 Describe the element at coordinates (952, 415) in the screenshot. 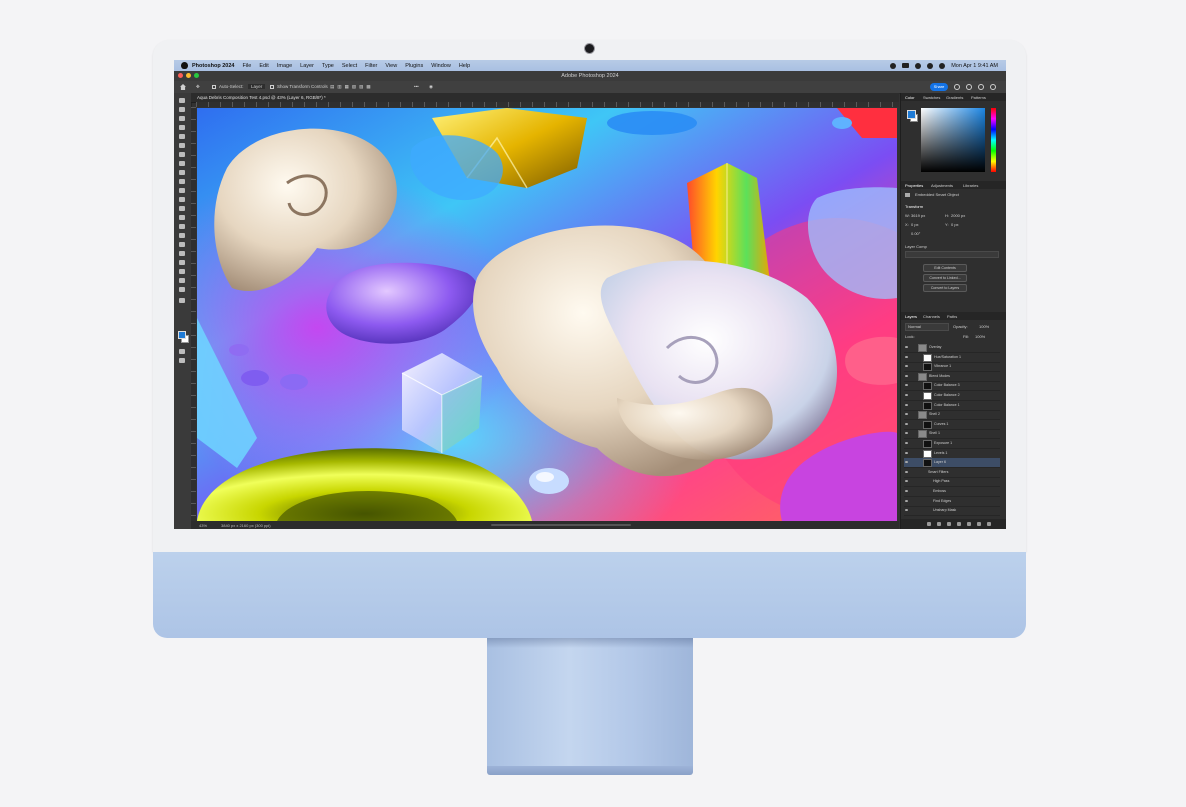

I see `layer-group-row: Shell 2` at that location.